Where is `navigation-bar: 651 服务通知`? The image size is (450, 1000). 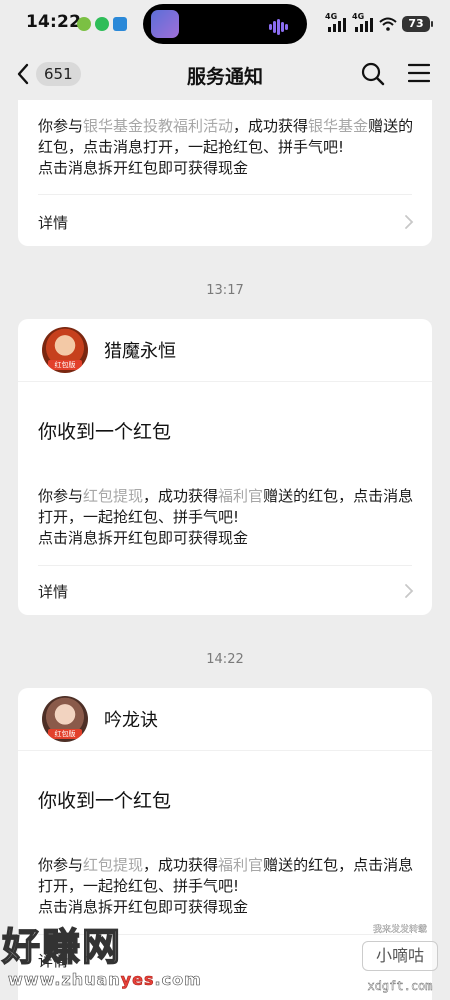
navigation-bar: 651 服务通知 is located at coordinates (225, 74).